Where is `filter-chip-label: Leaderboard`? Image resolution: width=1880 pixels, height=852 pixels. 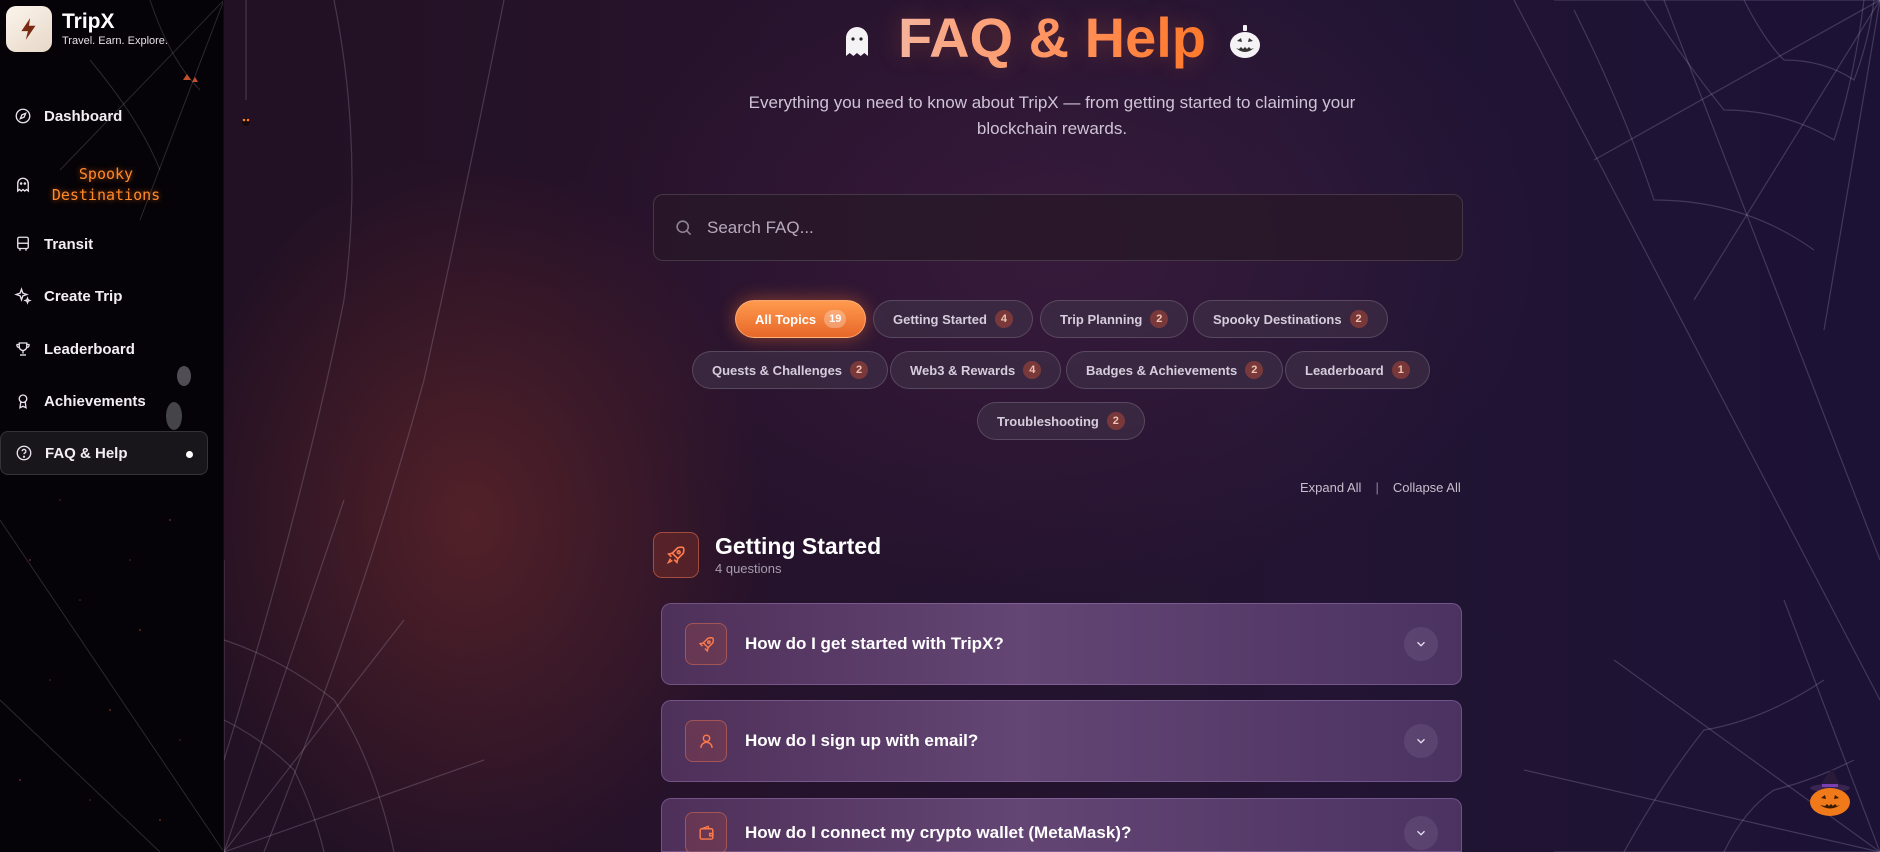 filter-chip-label: Leaderboard is located at coordinates (1344, 370).